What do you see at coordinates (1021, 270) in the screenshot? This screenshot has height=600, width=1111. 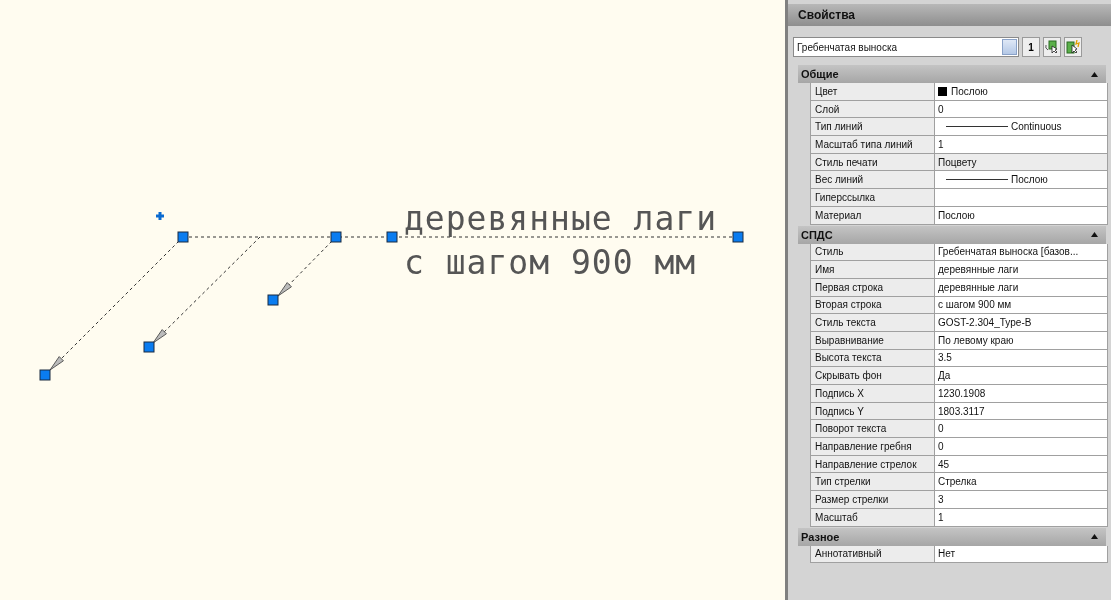 I see `property-value: деревянные лаги` at bounding box center [1021, 270].